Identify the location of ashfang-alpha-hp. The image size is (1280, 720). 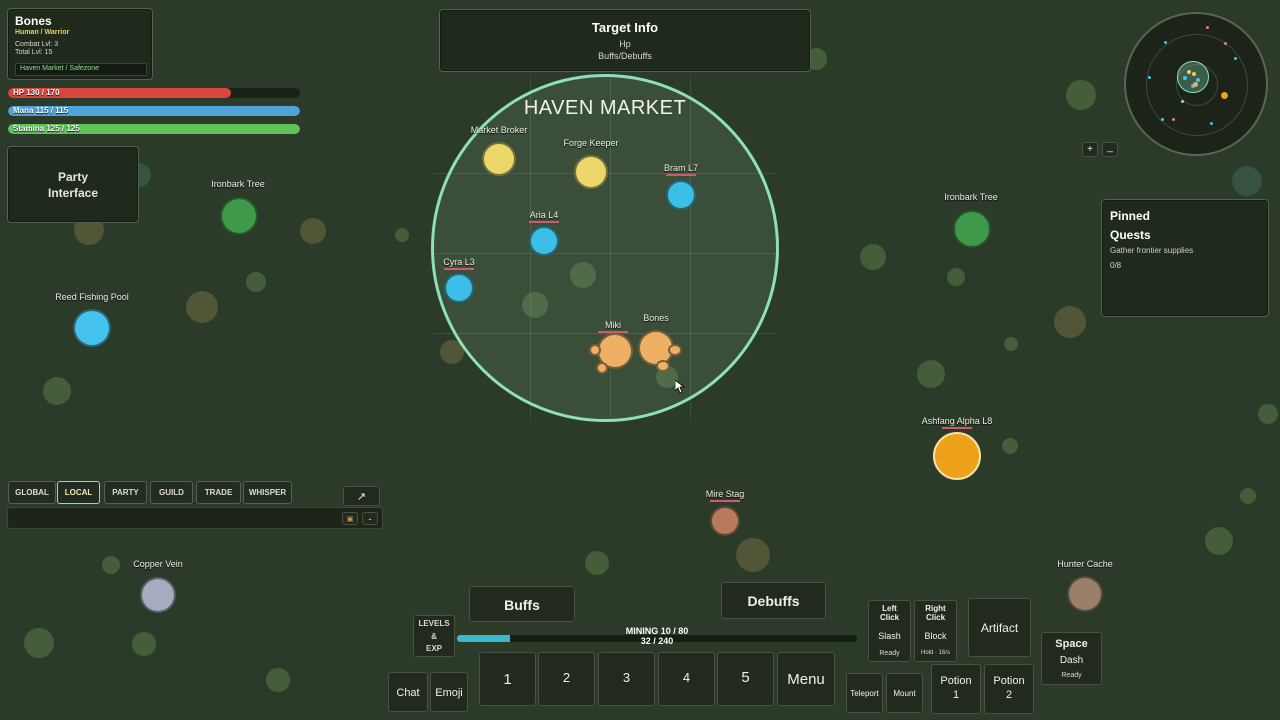
(957, 428).